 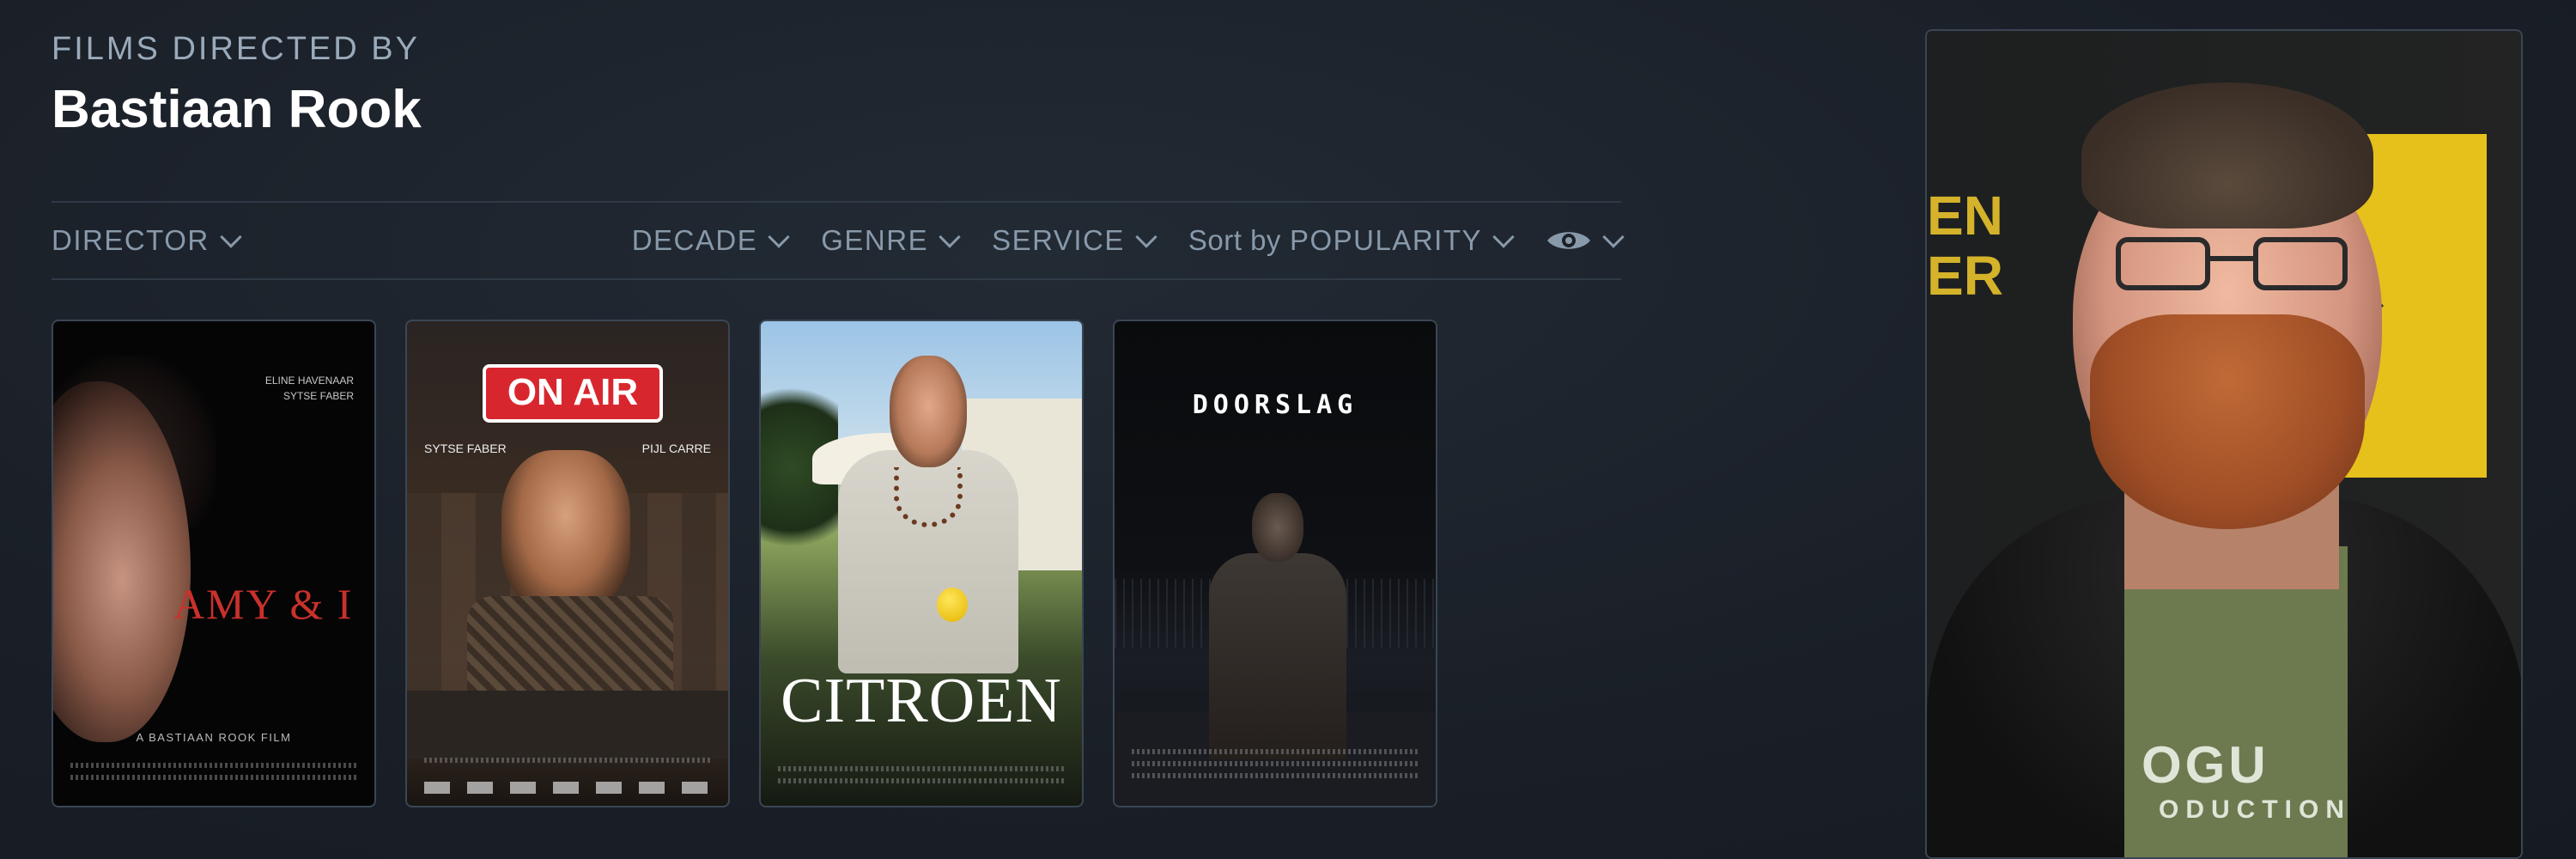 I want to click on eye-icon, so click(x=1568, y=240).